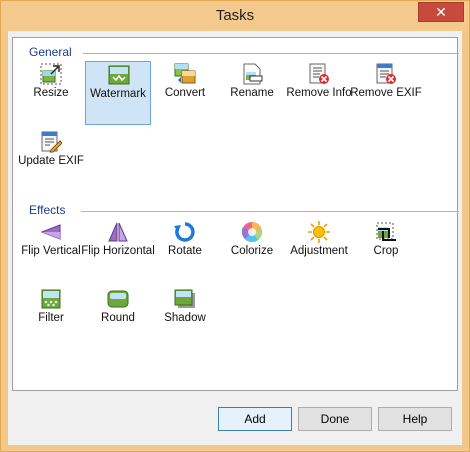 This screenshot has width=470, height=452. I want to click on task-label: Remove EXIF, so click(386, 93).